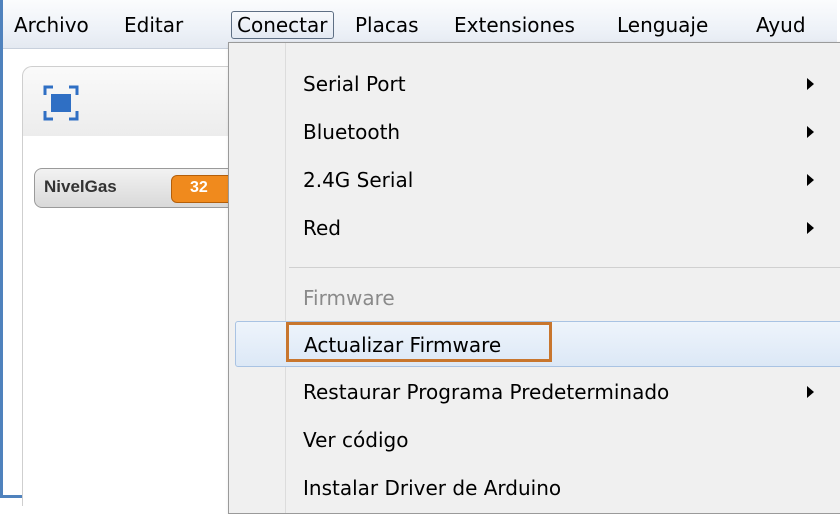  I want to click on menu-item-red: Red, so click(534, 228).